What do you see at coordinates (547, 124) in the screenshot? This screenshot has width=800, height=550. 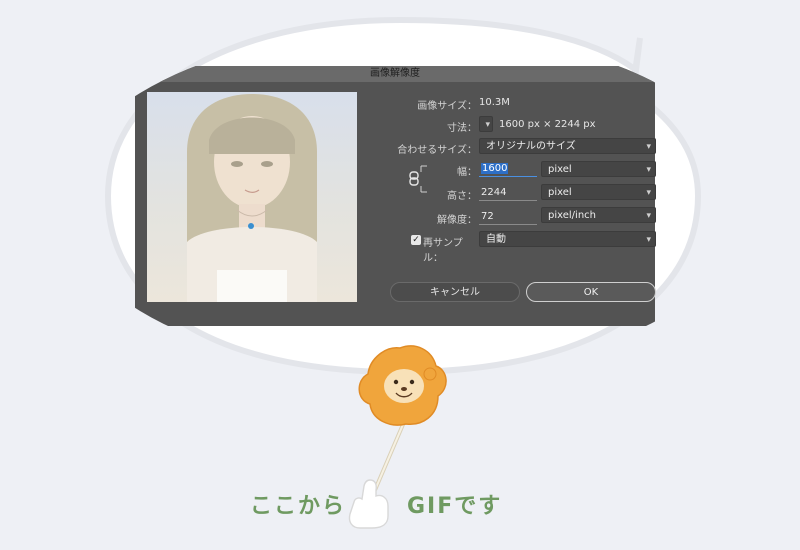 I see `dimensions-value: 1600 px × 2244 px` at bounding box center [547, 124].